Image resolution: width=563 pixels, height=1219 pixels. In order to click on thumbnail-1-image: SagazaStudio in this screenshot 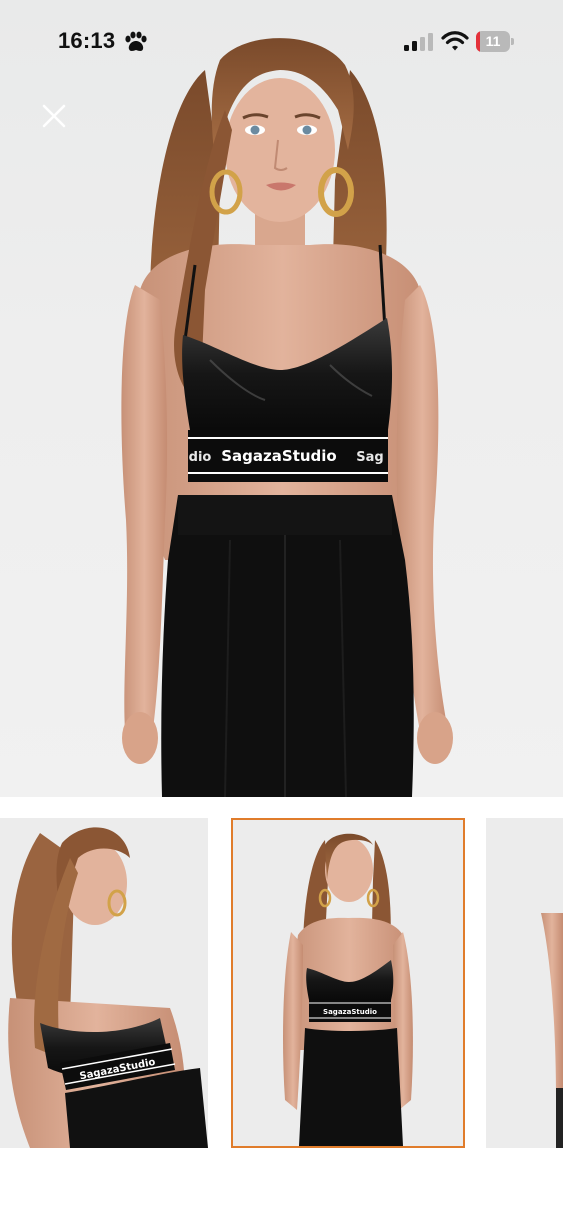, I will do `click(104, 983)`.